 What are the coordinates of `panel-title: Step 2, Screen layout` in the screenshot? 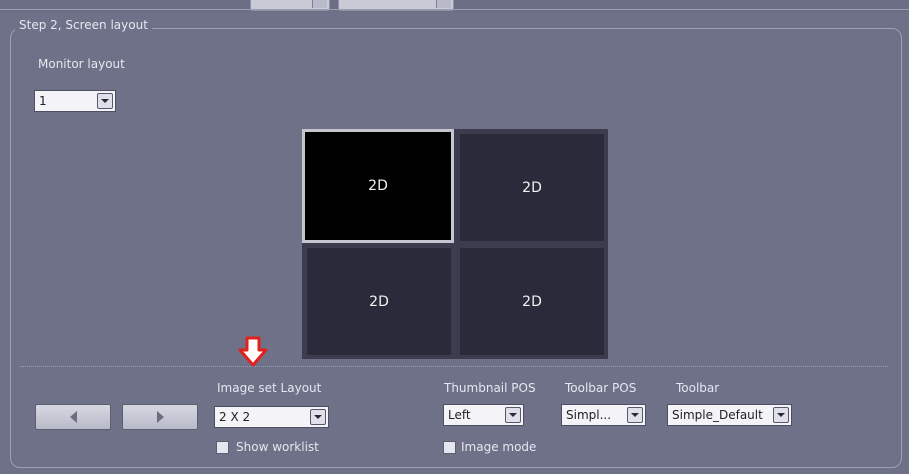 It's located at (83, 25).